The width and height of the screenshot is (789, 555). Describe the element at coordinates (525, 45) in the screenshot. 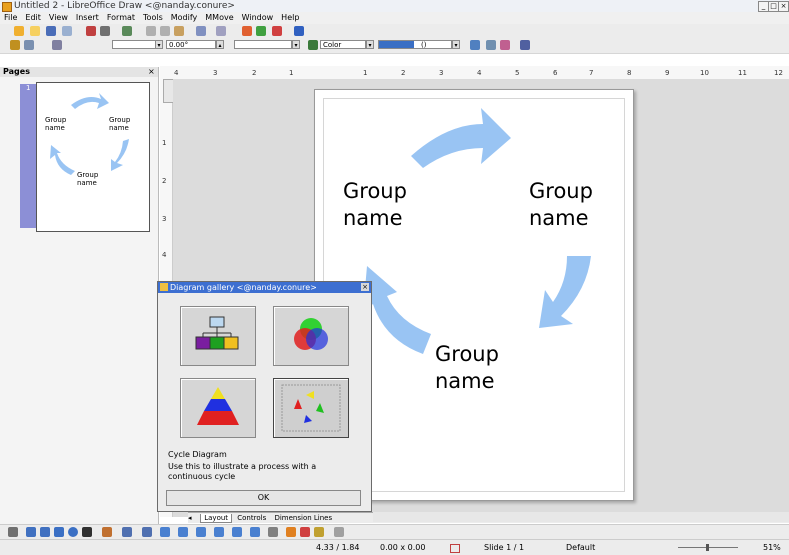

I see `arrange-icon` at that location.